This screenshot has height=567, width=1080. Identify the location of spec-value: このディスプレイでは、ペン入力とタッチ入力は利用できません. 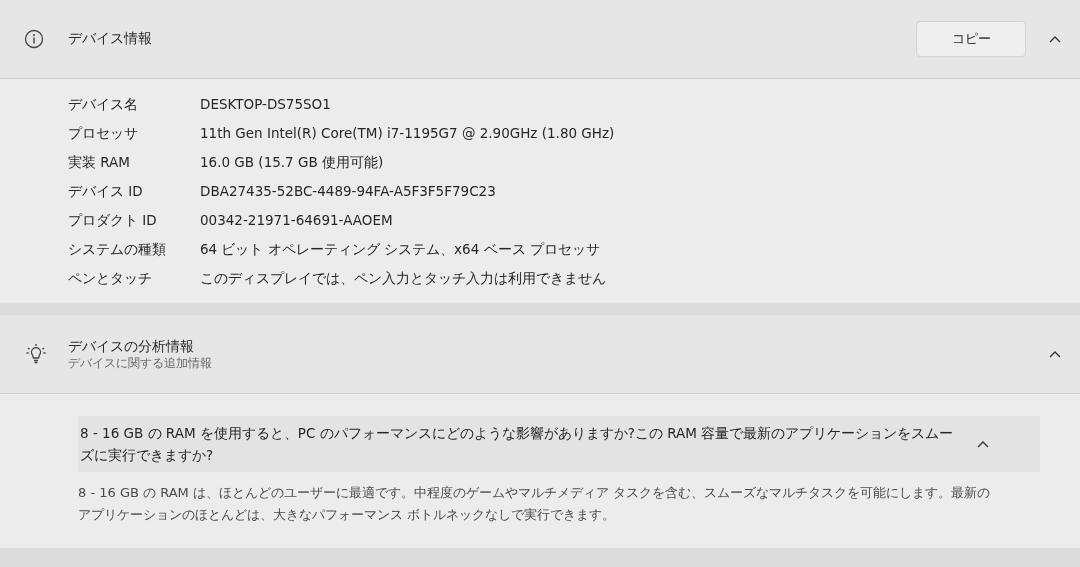
(403, 278).